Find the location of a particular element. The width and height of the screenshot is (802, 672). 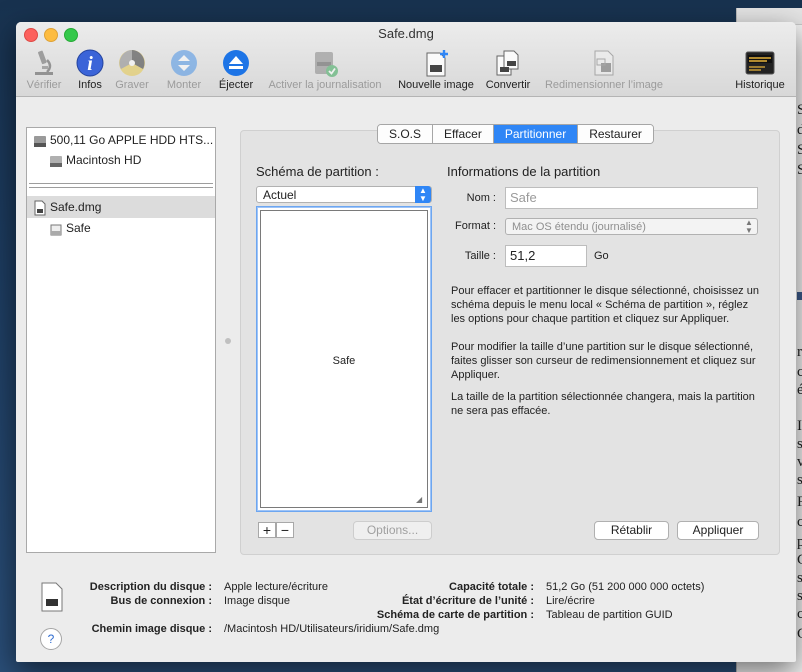

info-icon: i is located at coordinates (90, 63).